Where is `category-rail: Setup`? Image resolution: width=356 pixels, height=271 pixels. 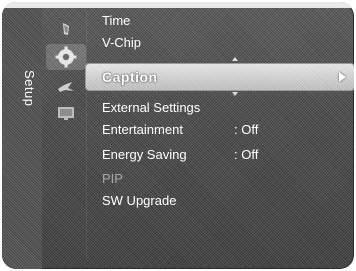
category-rail: Setup is located at coordinates (22, 138).